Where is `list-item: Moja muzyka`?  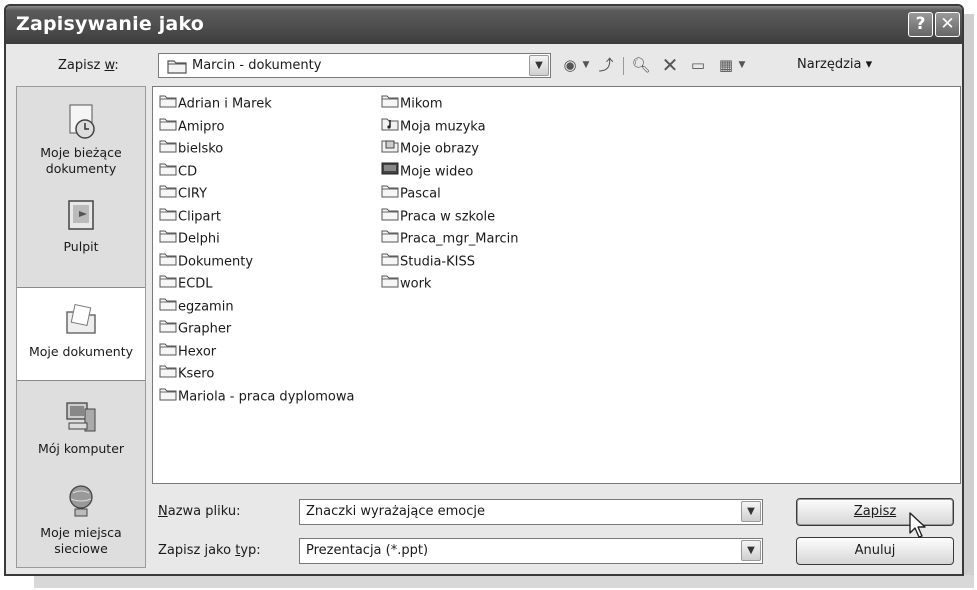 list-item: Moja muzyka is located at coordinates (433, 126).